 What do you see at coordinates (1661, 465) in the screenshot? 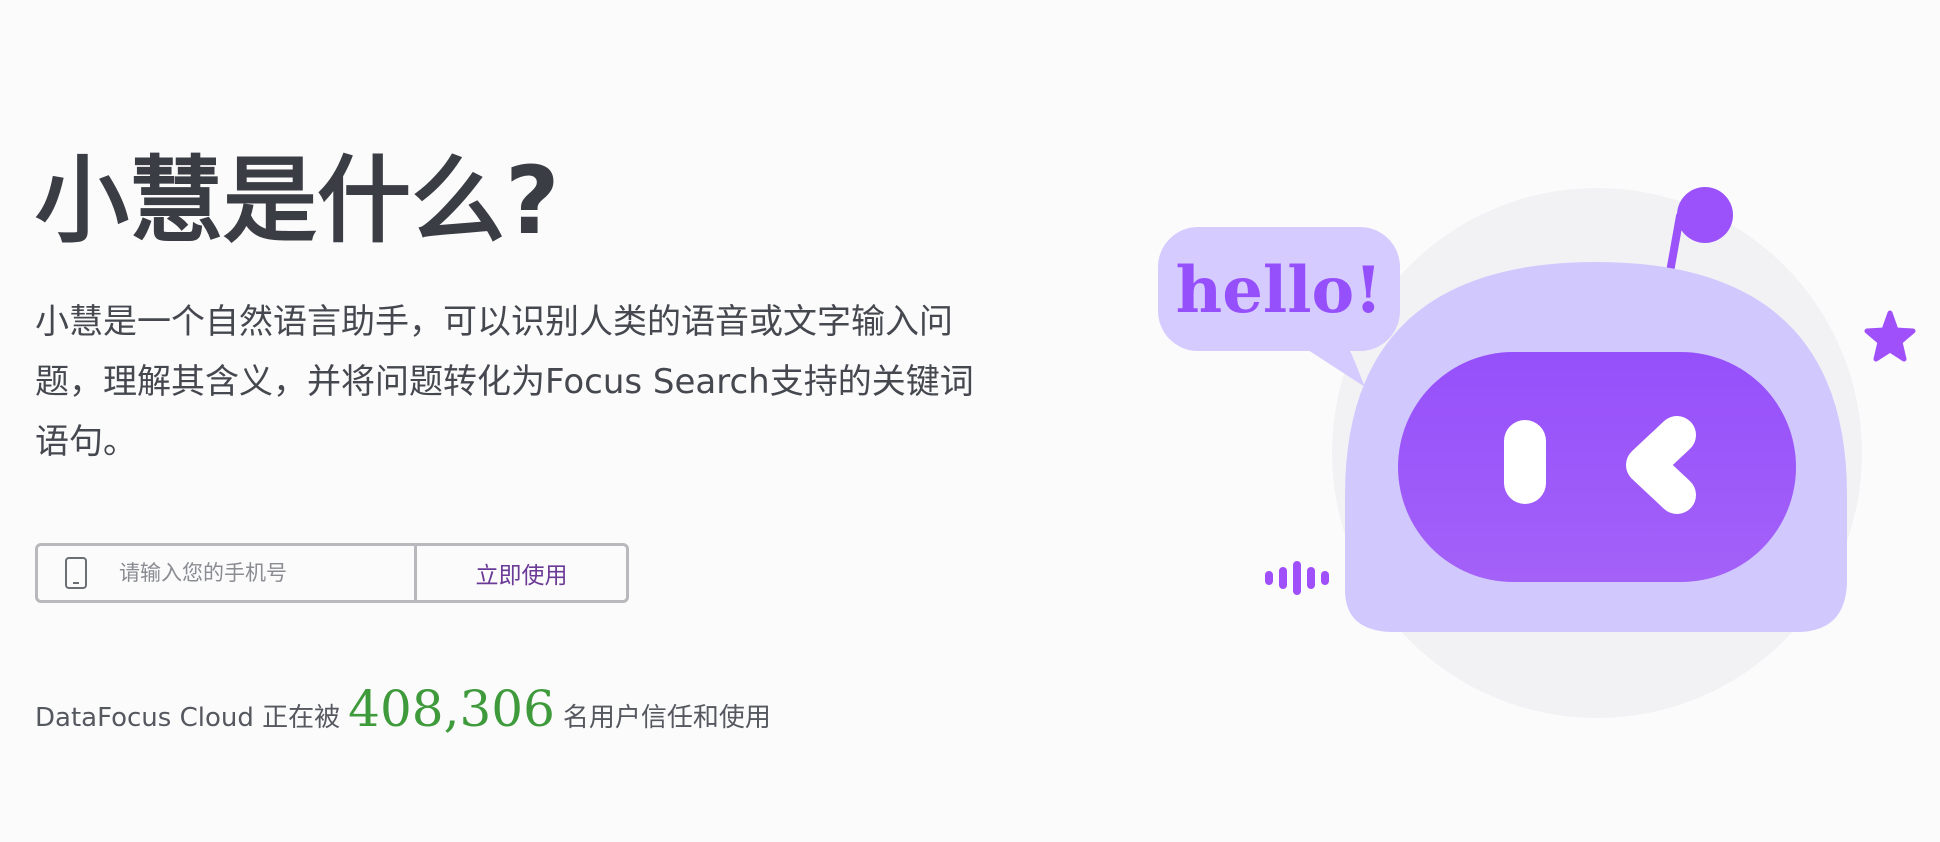
I see `right-eye` at bounding box center [1661, 465].